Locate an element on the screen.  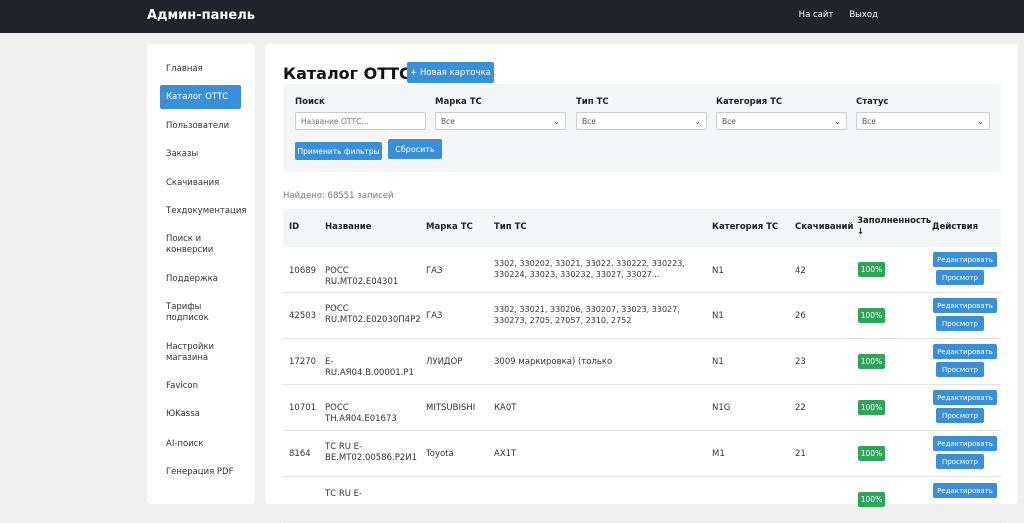
cell-category: N1G is located at coordinates (721, 408).